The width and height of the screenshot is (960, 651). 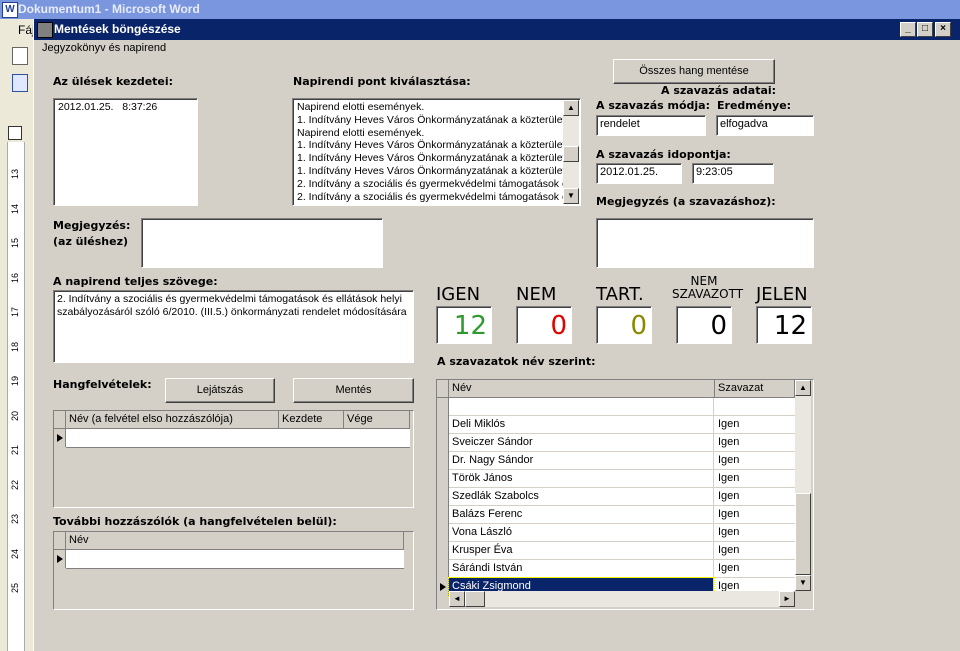 What do you see at coordinates (457, 599) in the screenshot?
I see `scroll-left-icon: ◄` at bounding box center [457, 599].